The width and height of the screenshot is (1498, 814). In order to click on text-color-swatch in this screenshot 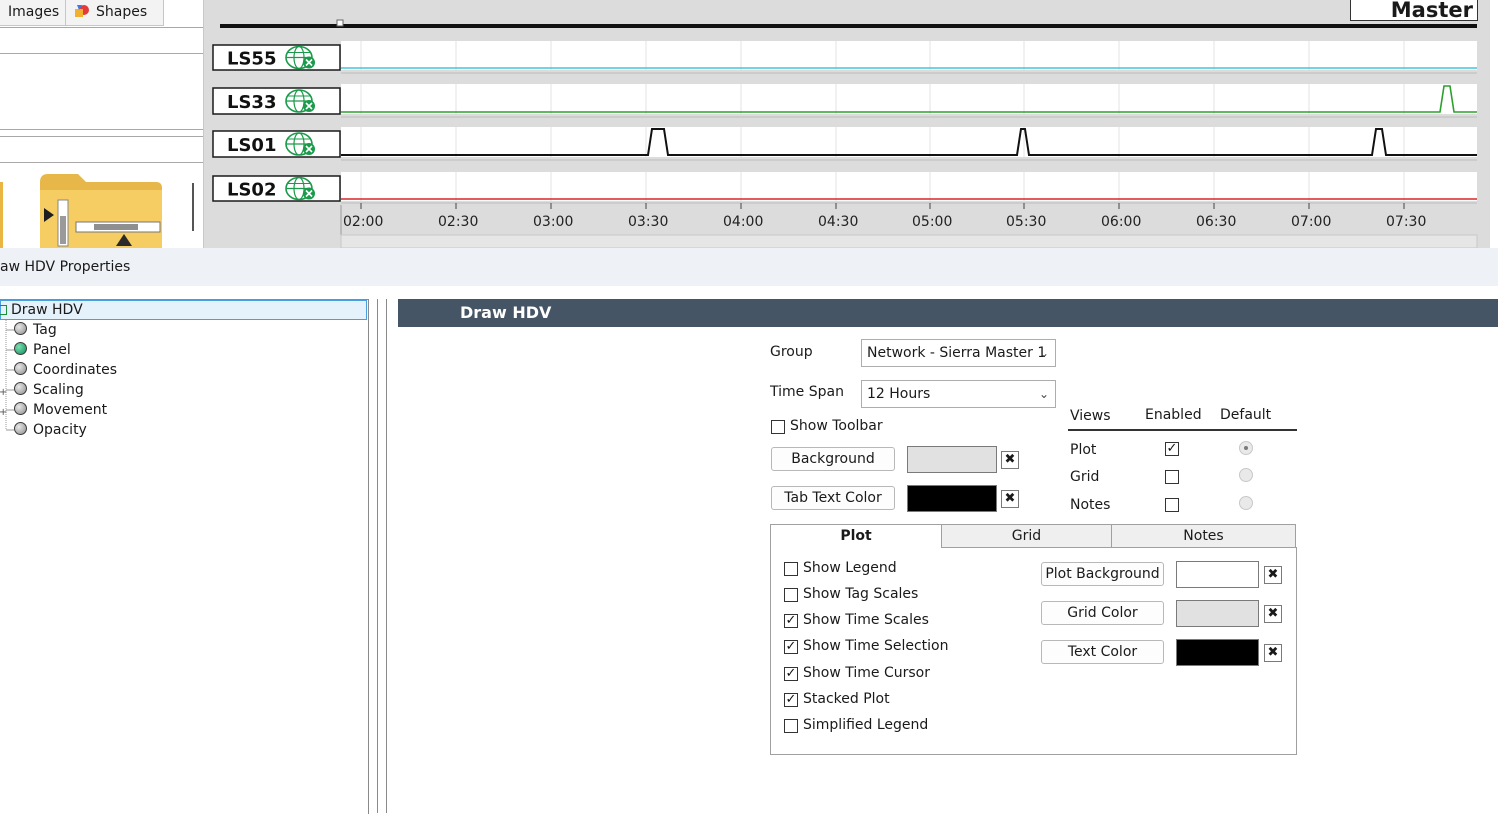, I will do `click(1217, 652)`.